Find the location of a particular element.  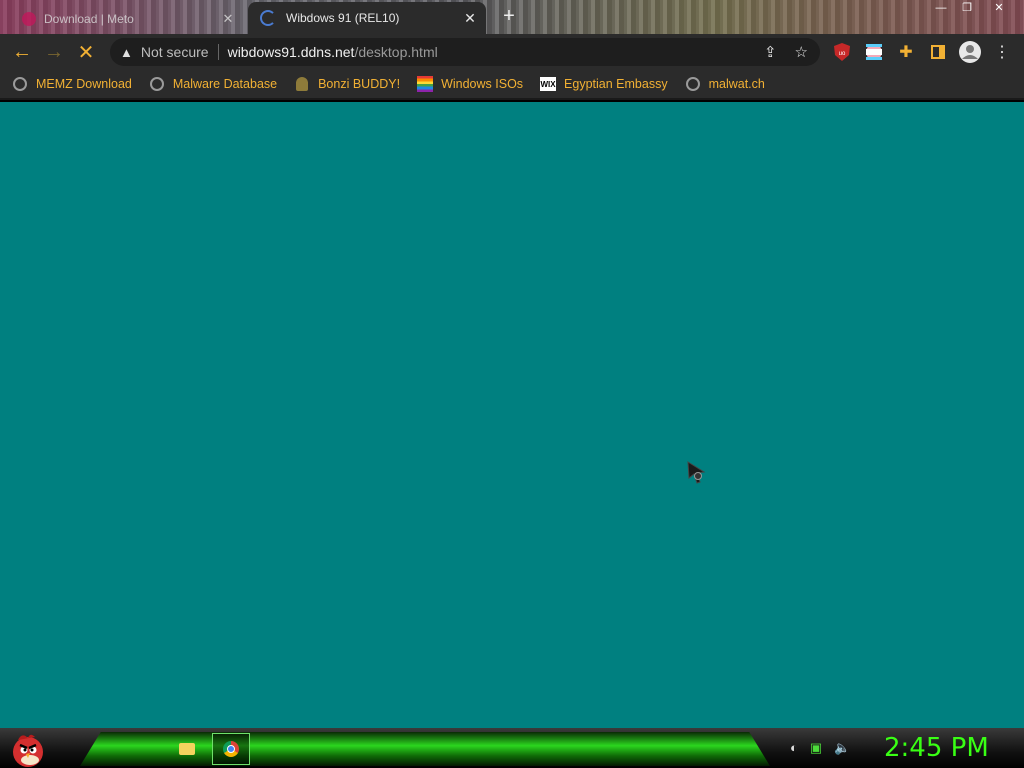

system-tray: ◐ ▣ 🔈 is located at coordinates (820, 748).